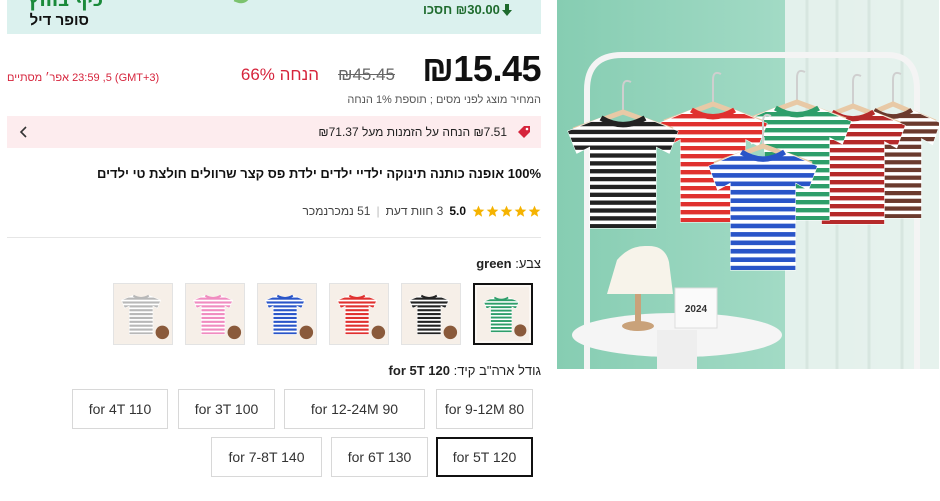  Describe the element at coordinates (226, 409) in the screenshot. I see `size-option: for 3T 100` at that location.